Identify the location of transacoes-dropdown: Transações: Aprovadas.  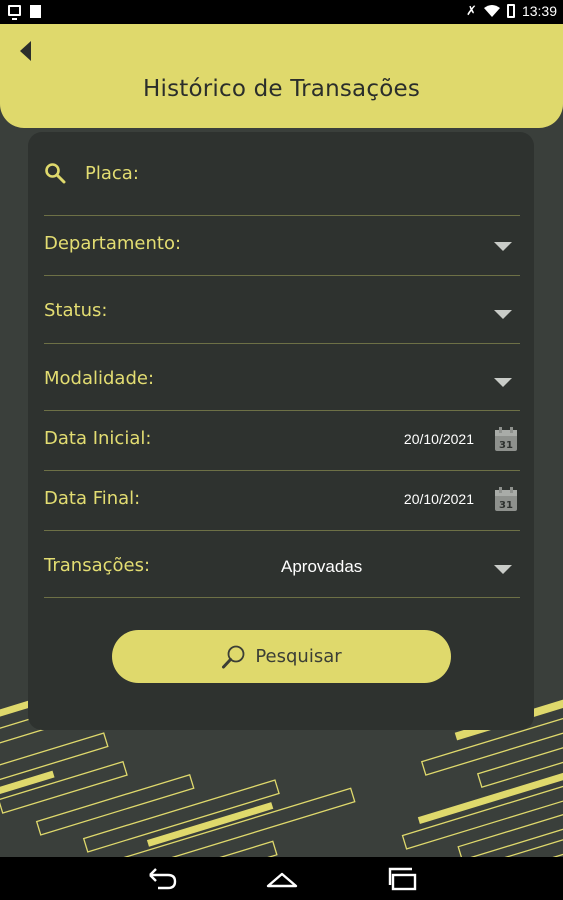
(282, 564).